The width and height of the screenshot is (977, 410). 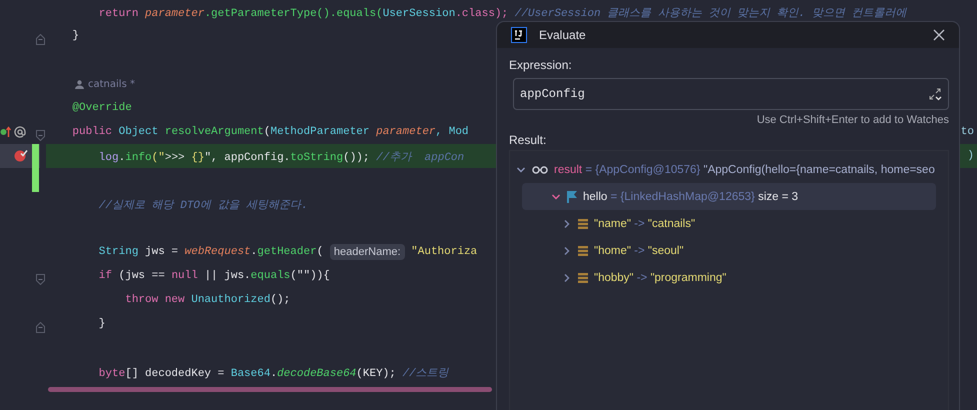 What do you see at coordinates (211, 252) in the screenshot?
I see `code-text: String jws = webRequest.getHeader(` at bounding box center [211, 252].